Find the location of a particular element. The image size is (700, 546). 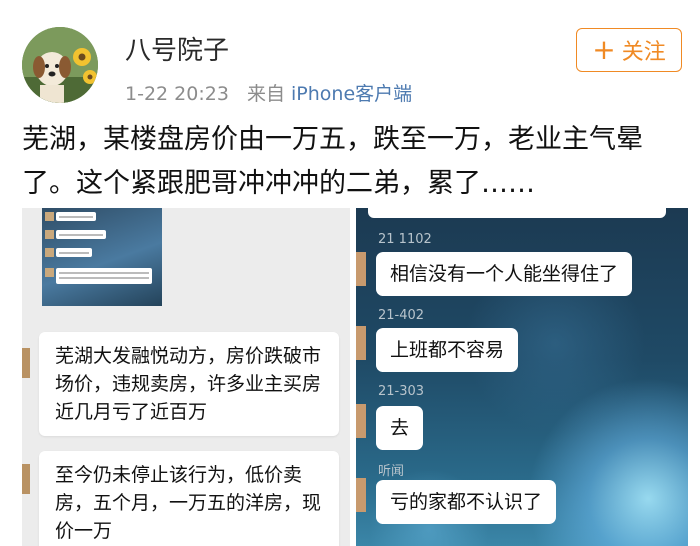

source-prefix: 来自 is located at coordinates (265, 94).